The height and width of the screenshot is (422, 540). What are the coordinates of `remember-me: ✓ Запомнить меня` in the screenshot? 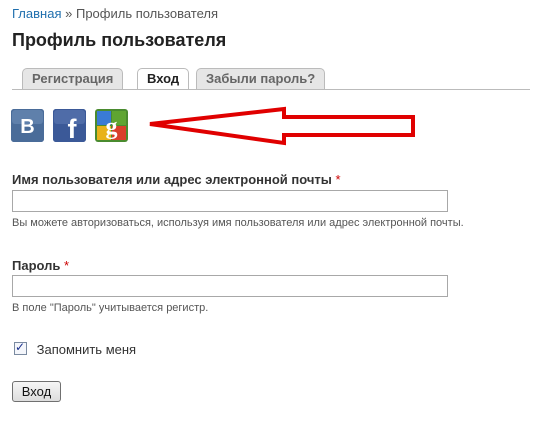 It's located at (75, 348).